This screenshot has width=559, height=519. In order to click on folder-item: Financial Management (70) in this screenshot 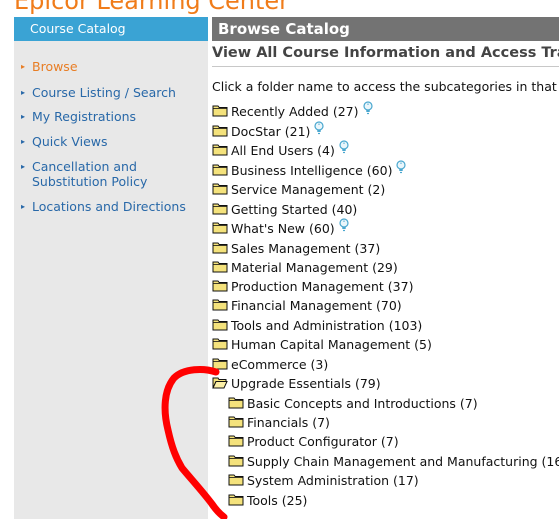, I will do `click(307, 305)`.